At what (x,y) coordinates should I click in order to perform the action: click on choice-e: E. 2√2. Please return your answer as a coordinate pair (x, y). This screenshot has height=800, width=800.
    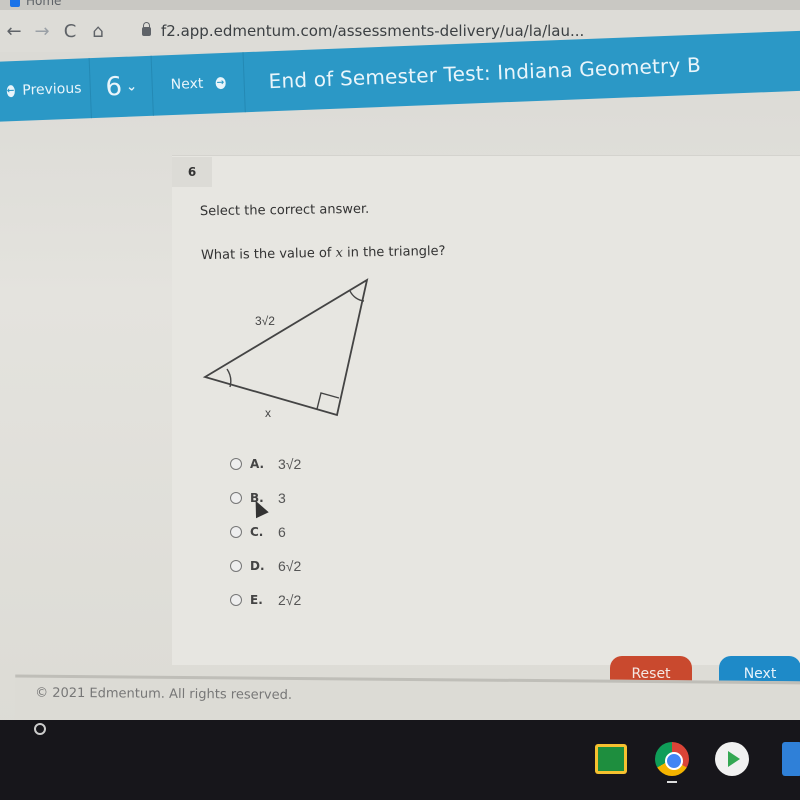
    Looking at the image, I should click on (265, 600).